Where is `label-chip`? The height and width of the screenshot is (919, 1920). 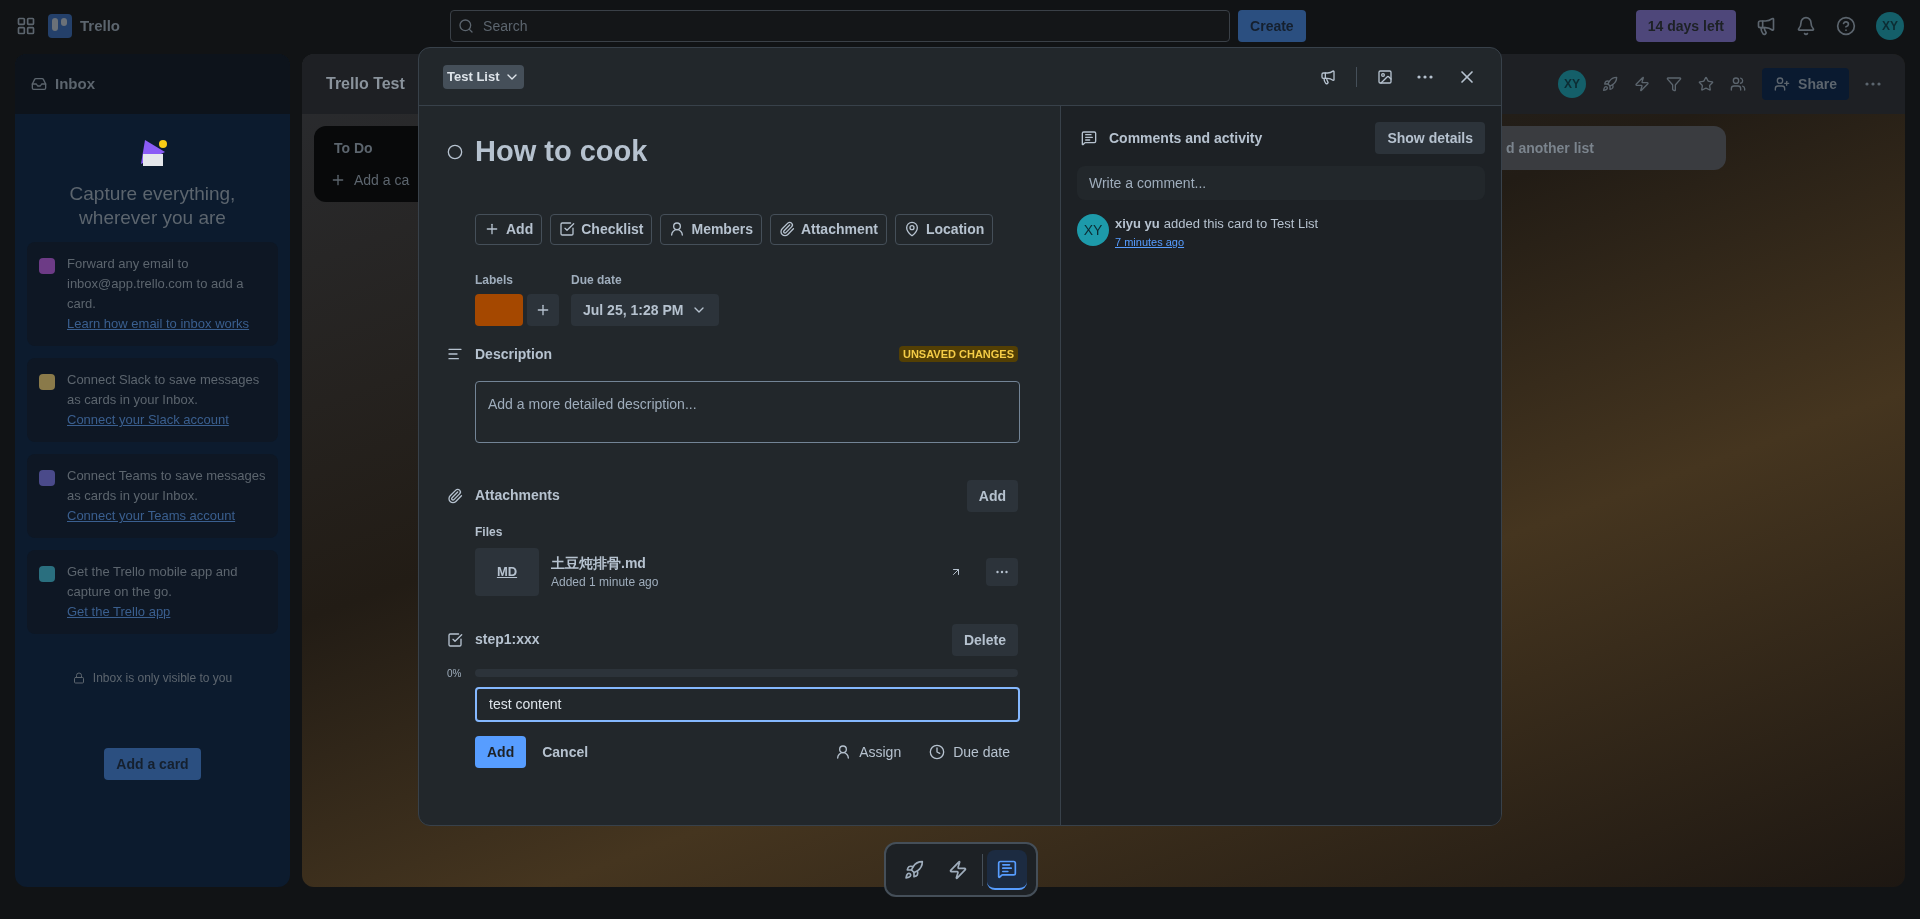
label-chip is located at coordinates (499, 309).